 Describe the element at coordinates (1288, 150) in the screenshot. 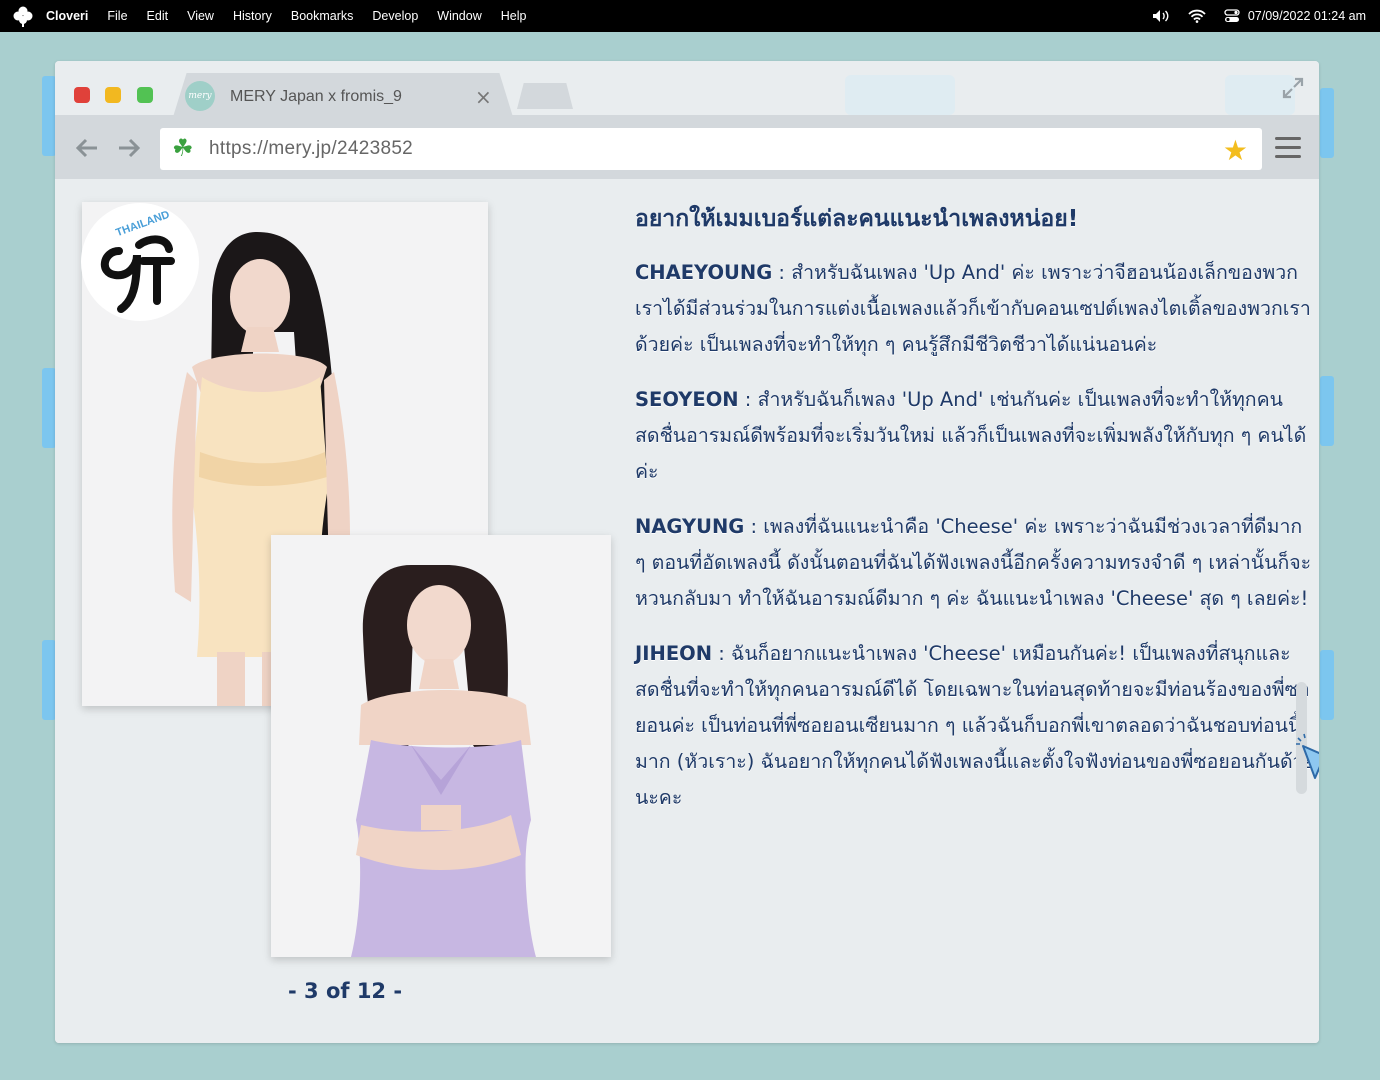

I see `hamburger-menu-icon` at that location.